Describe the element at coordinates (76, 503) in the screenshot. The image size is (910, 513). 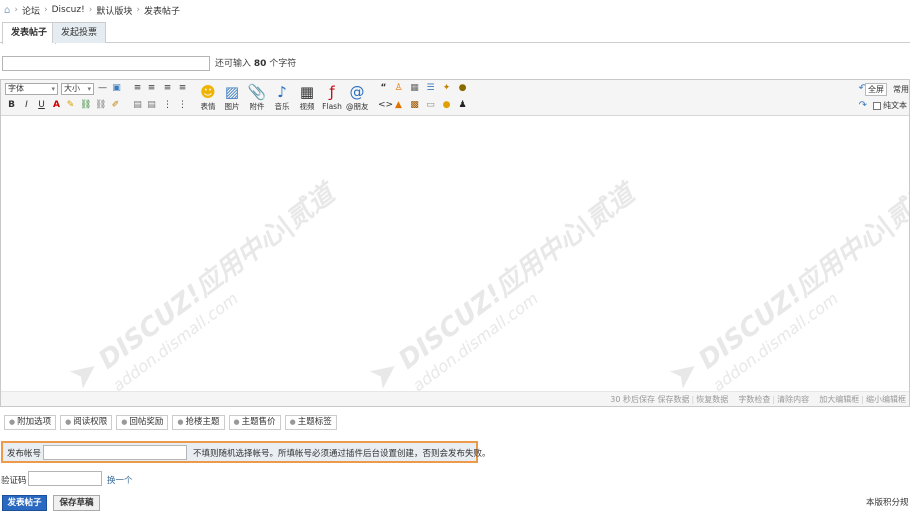
I see `save-draft-button: 保存草稿` at that location.